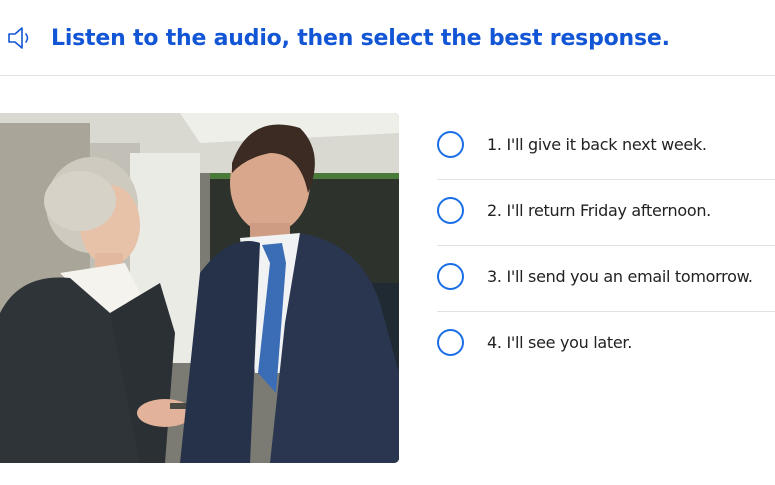  Describe the element at coordinates (560, 342) in the screenshot. I see `answer-option-label: 4. I'll see you later.` at that location.